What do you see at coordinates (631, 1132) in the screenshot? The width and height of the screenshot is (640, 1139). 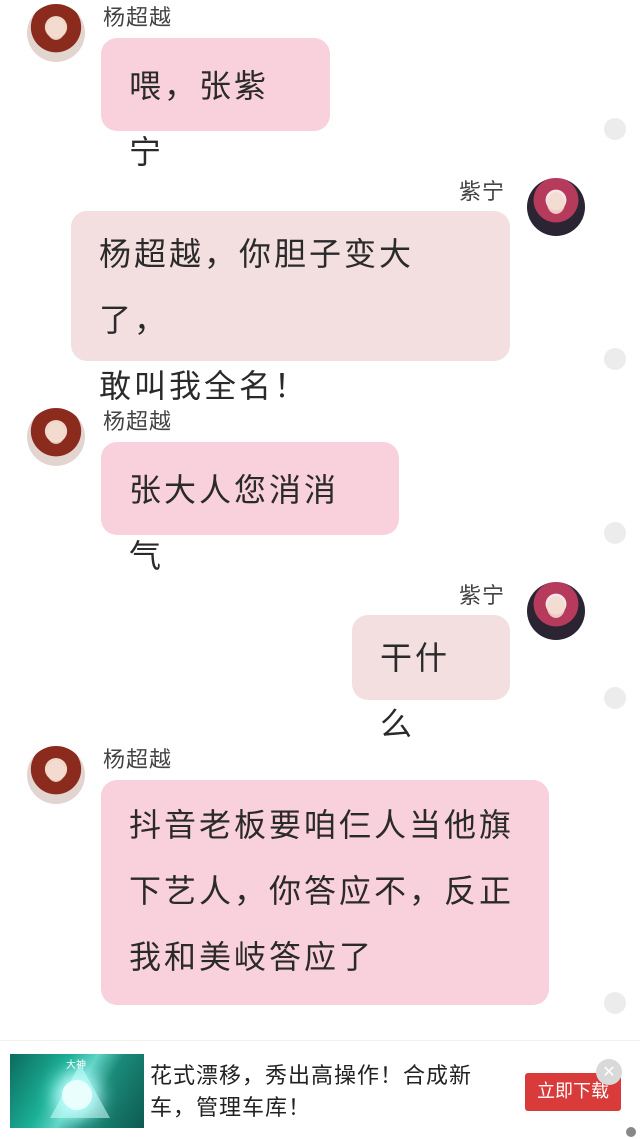 I see `ad-info-icon` at bounding box center [631, 1132].